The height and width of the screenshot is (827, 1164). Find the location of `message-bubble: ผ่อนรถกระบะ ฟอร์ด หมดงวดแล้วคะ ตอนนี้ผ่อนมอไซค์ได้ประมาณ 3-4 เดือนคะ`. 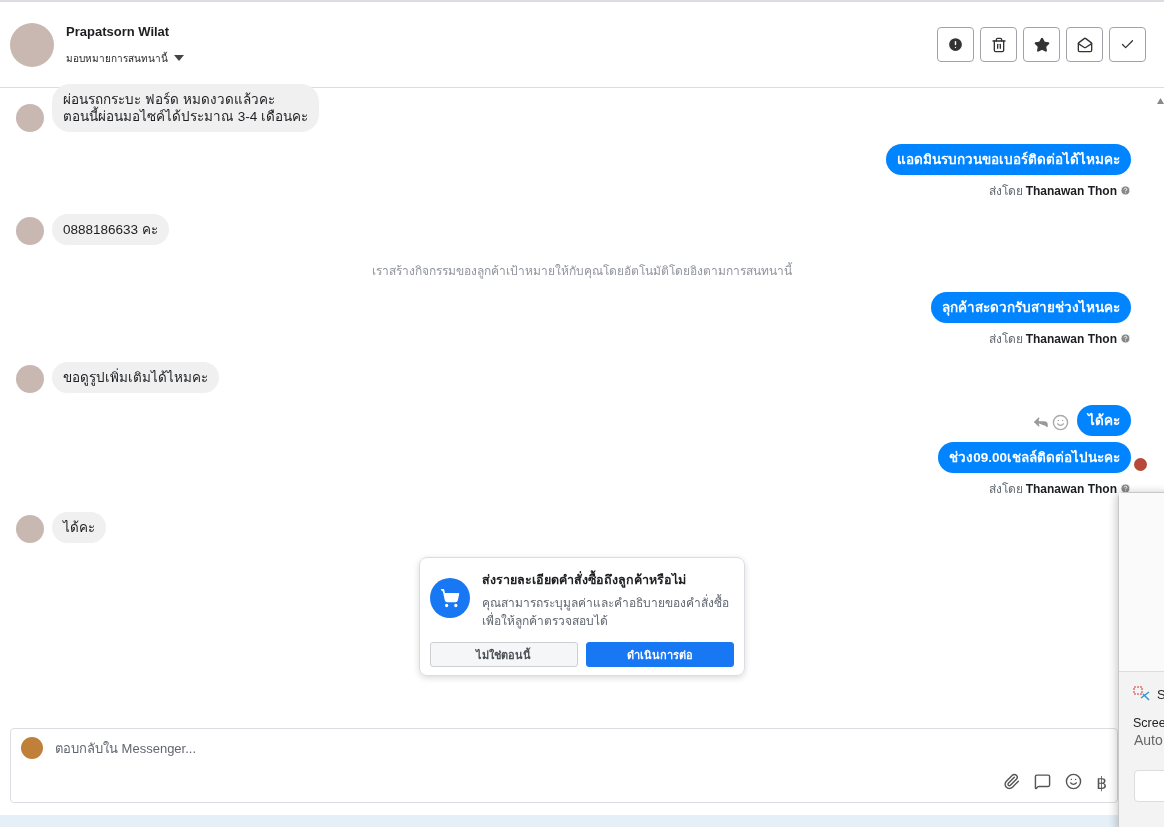

message-bubble: ผ่อนรถกระบะ ฟอร์ด หมดงวดแล้วคะ ตอนนี้ผ่อนมอไซค์ได้ประมาณ 3-4 เดือนคะ is located at coordinates (185, 108).